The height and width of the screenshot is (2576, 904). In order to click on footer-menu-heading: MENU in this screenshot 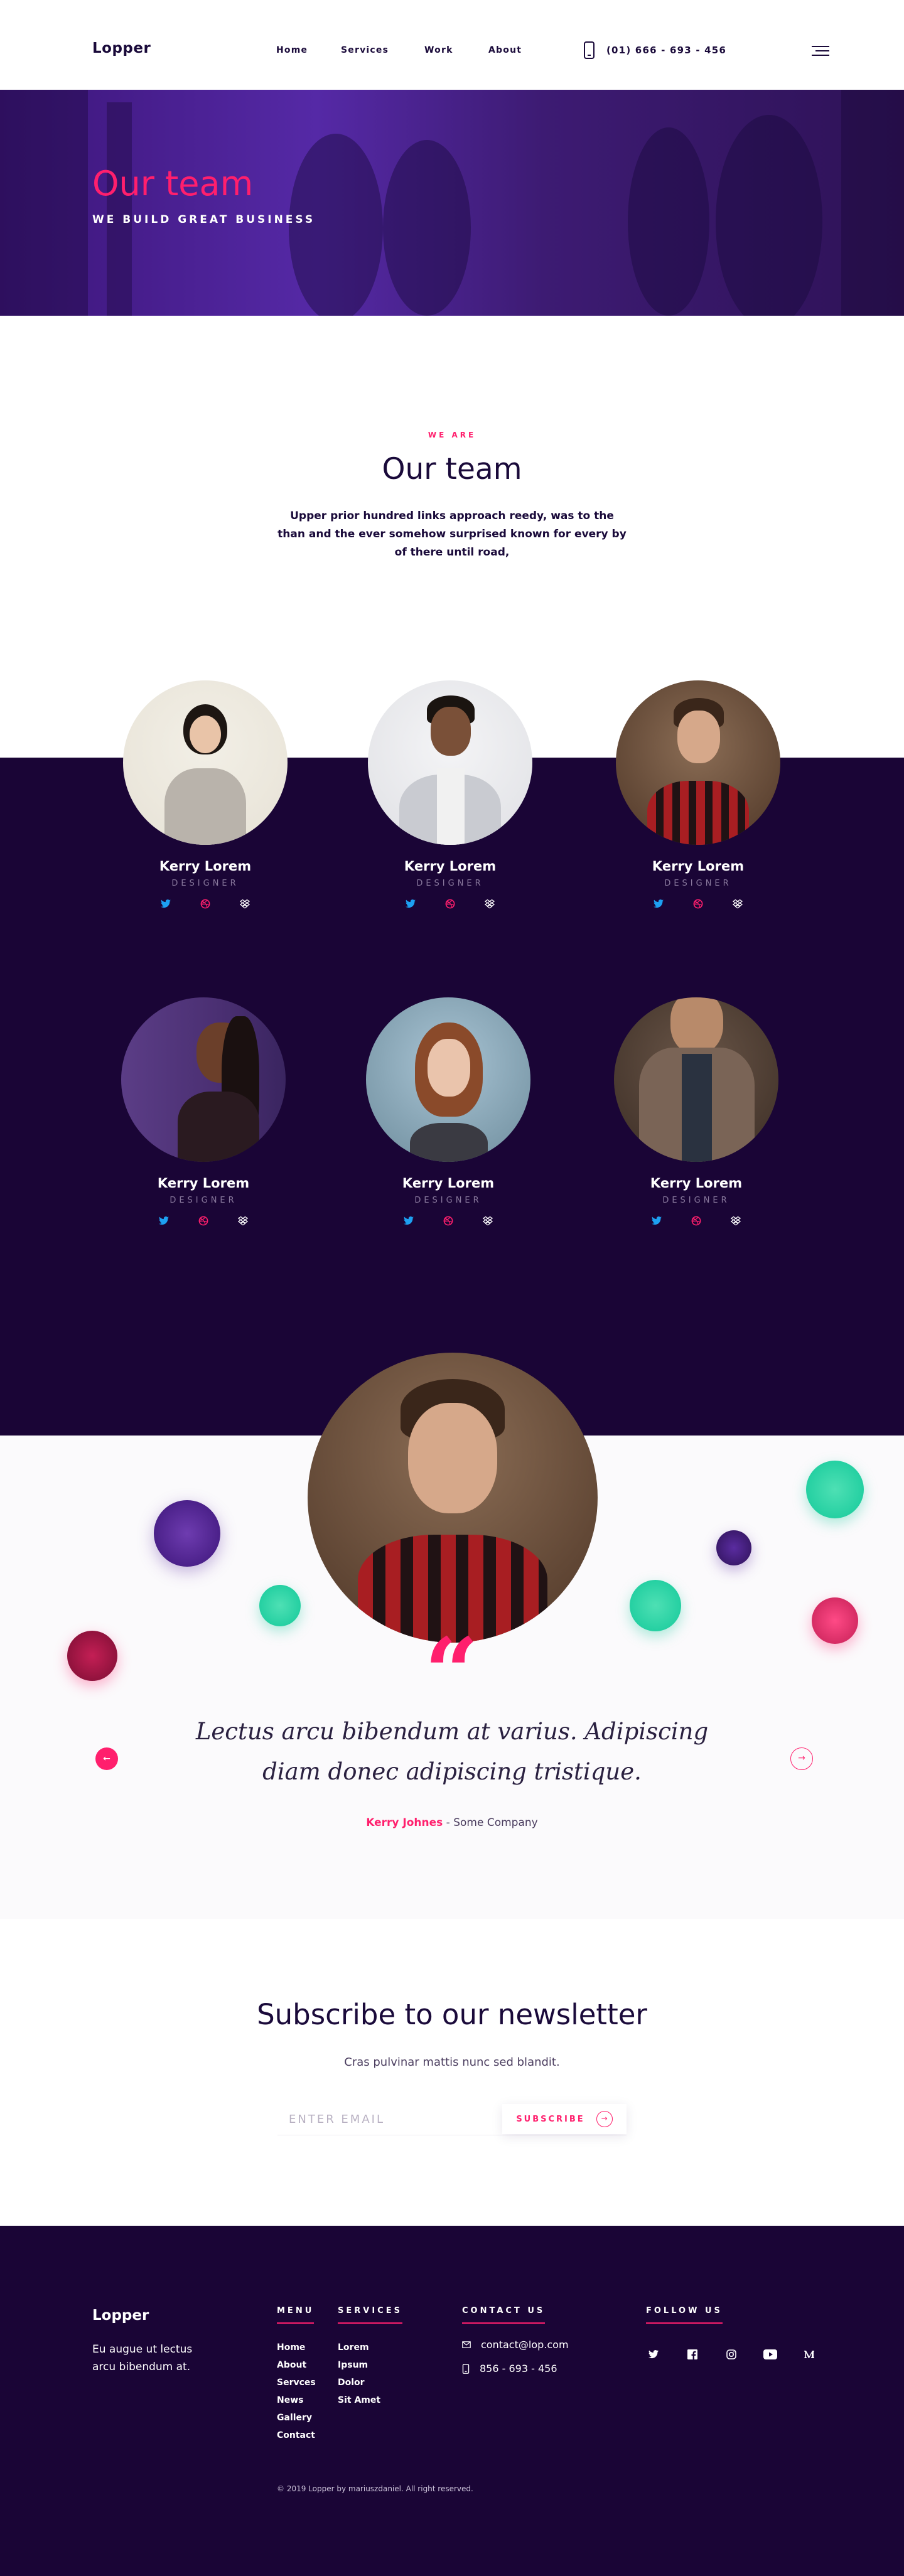, I will do `click(296, 2315)`.